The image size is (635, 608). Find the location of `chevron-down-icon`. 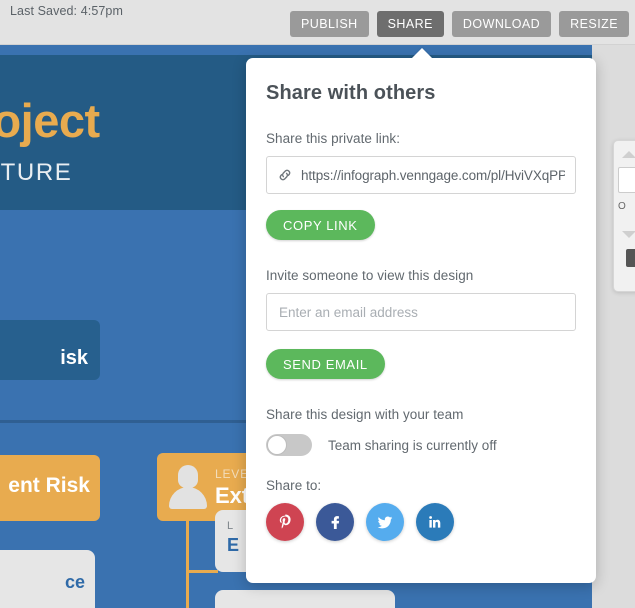

chevron-down-icon is located at coordinates (628, 234).